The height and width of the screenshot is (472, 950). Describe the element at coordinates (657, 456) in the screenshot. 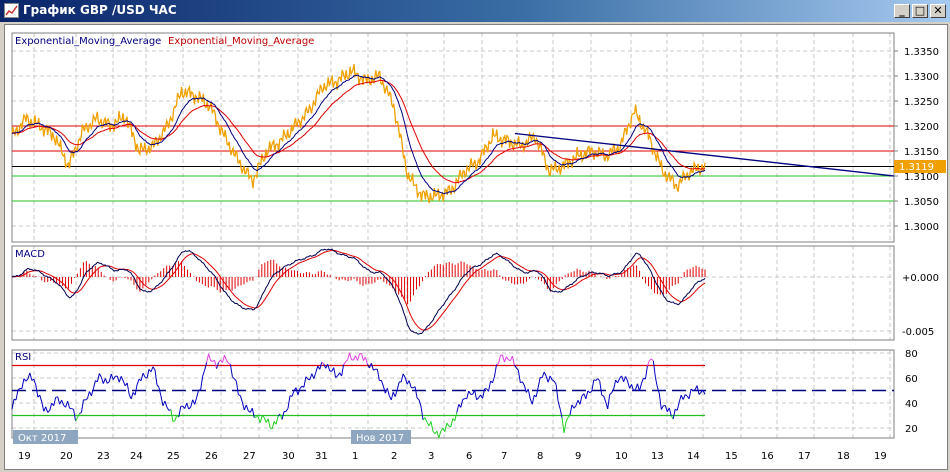

I see `date-tick-label: 13` at that location.